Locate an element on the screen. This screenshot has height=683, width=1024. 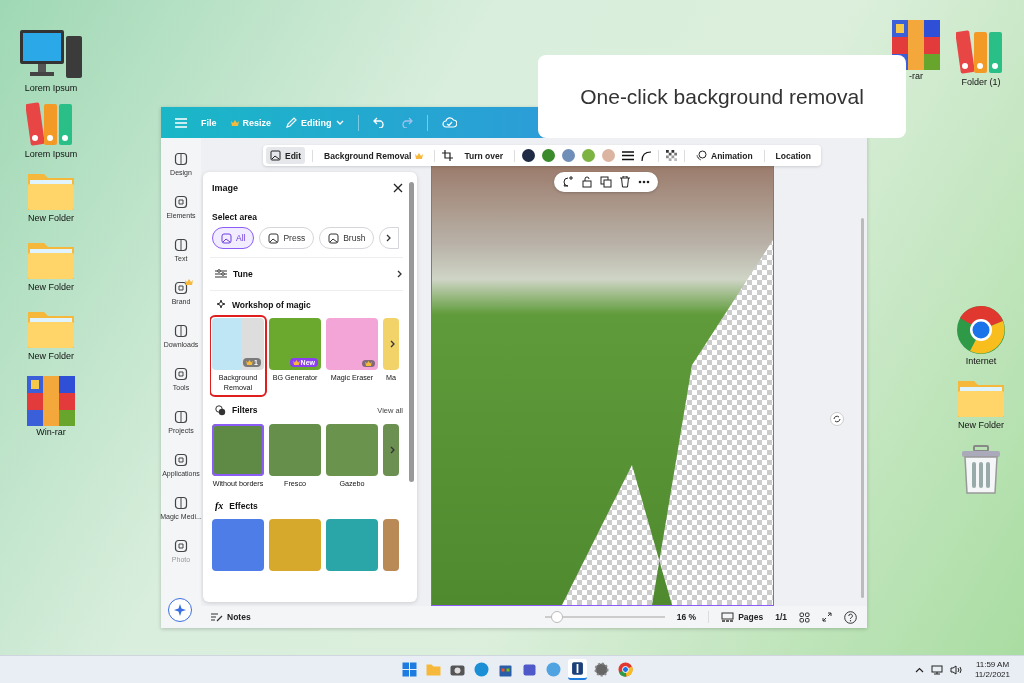
line-weight-icon is located at coordinates (628, 155).